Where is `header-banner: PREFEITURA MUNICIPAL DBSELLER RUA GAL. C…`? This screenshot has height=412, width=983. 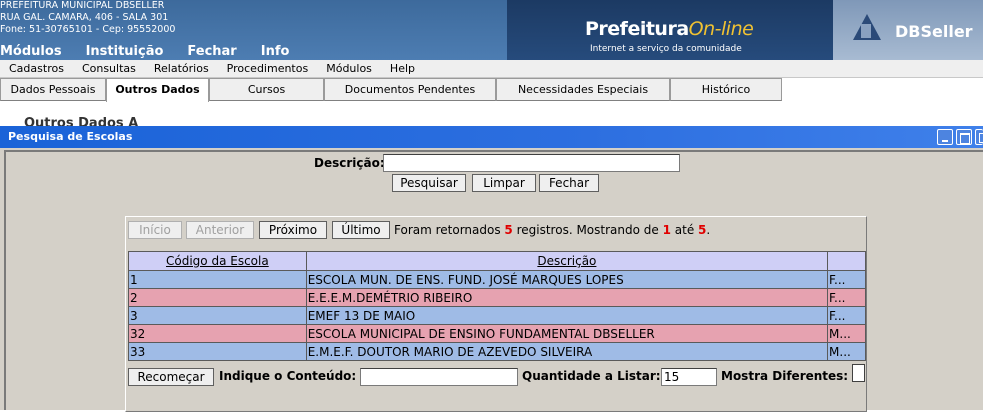
header-banner: PREFEITURA MUNICIPAL DBSELLER RUA GAL. C… is located at coordinates (491, 30).